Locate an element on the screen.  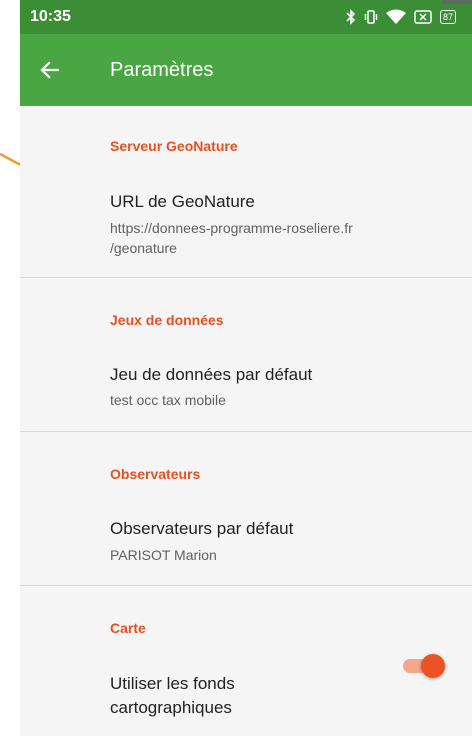
section-header-carte: Carte is located at coordinates (128, 628).